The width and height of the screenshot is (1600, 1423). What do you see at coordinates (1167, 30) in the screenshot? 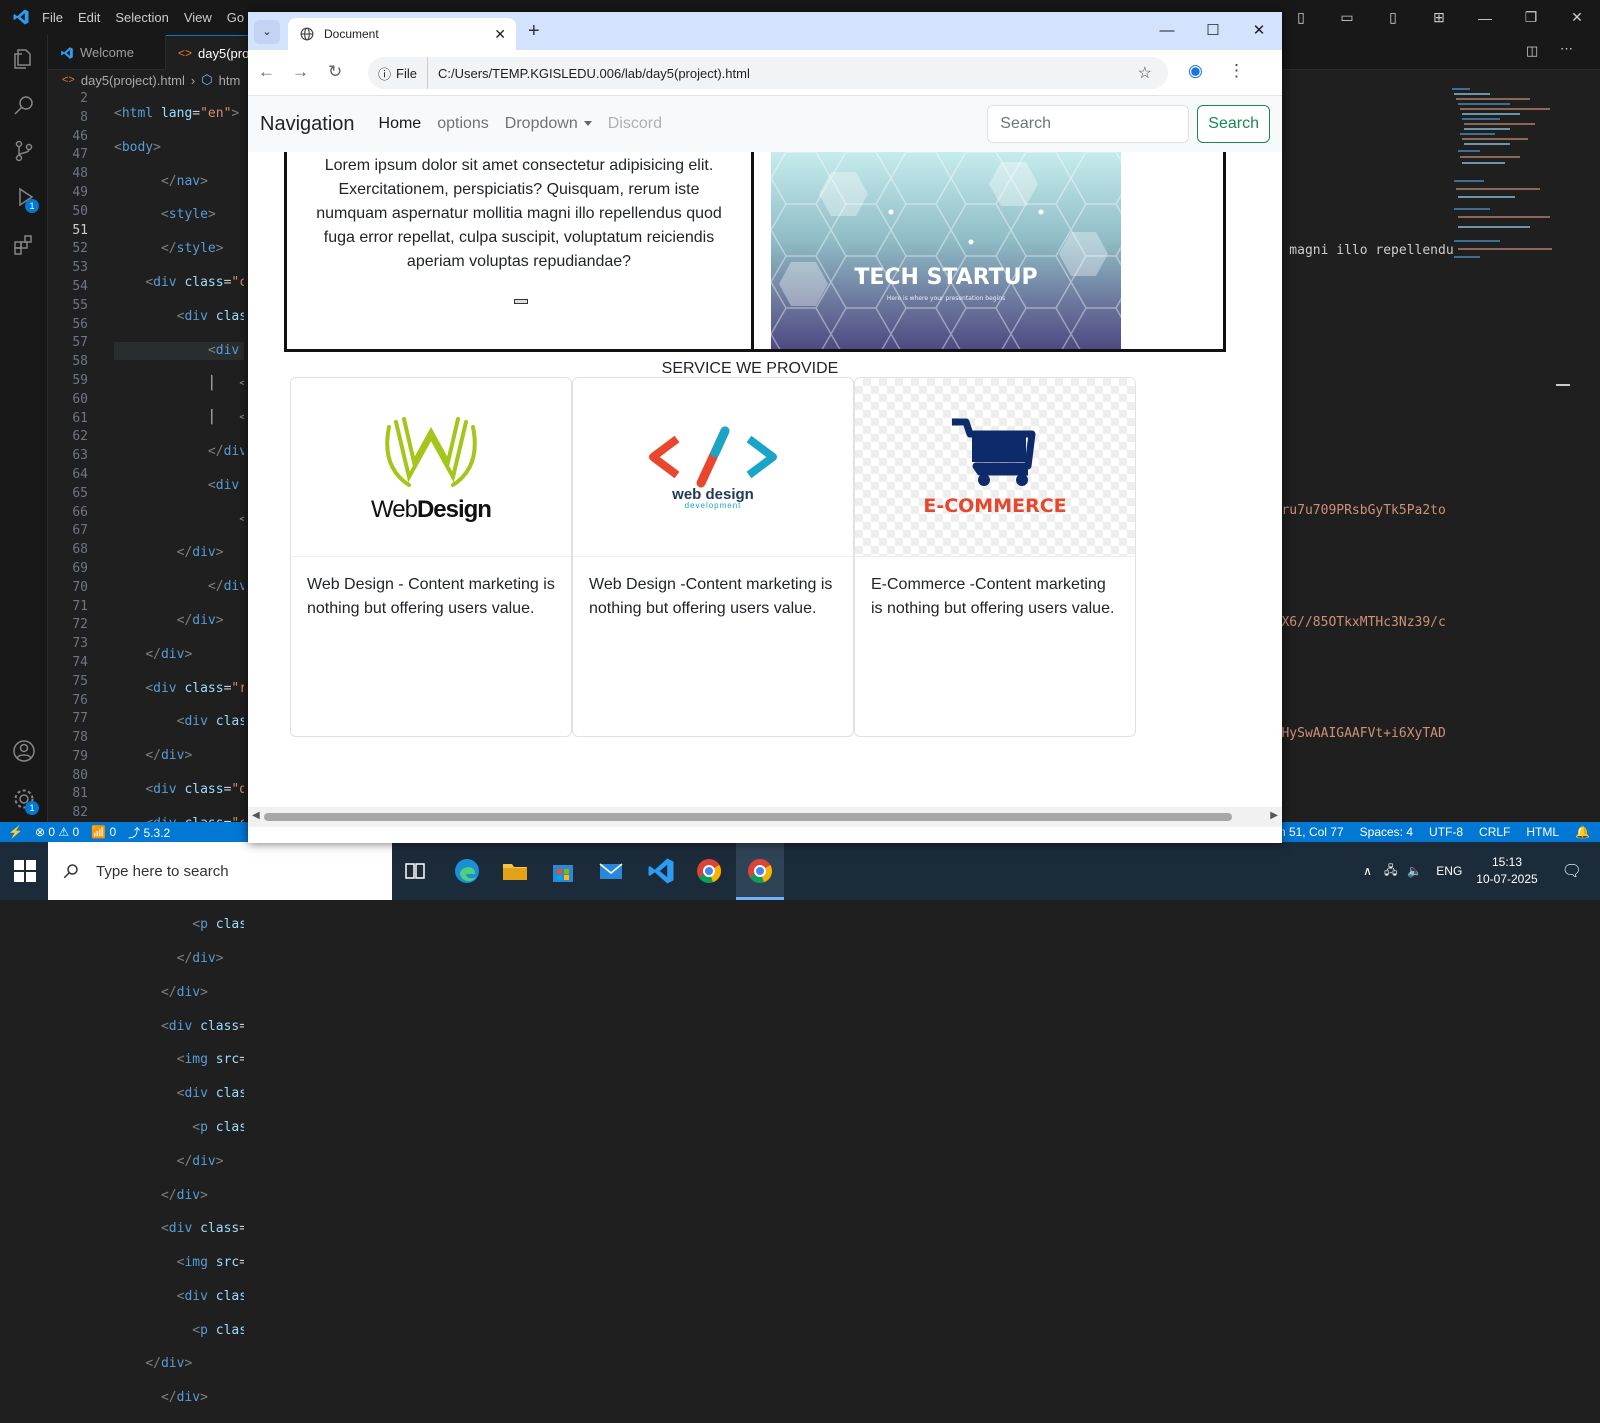
I see `chrome-minimize-icon: —` at bounding box center [1167, 30].